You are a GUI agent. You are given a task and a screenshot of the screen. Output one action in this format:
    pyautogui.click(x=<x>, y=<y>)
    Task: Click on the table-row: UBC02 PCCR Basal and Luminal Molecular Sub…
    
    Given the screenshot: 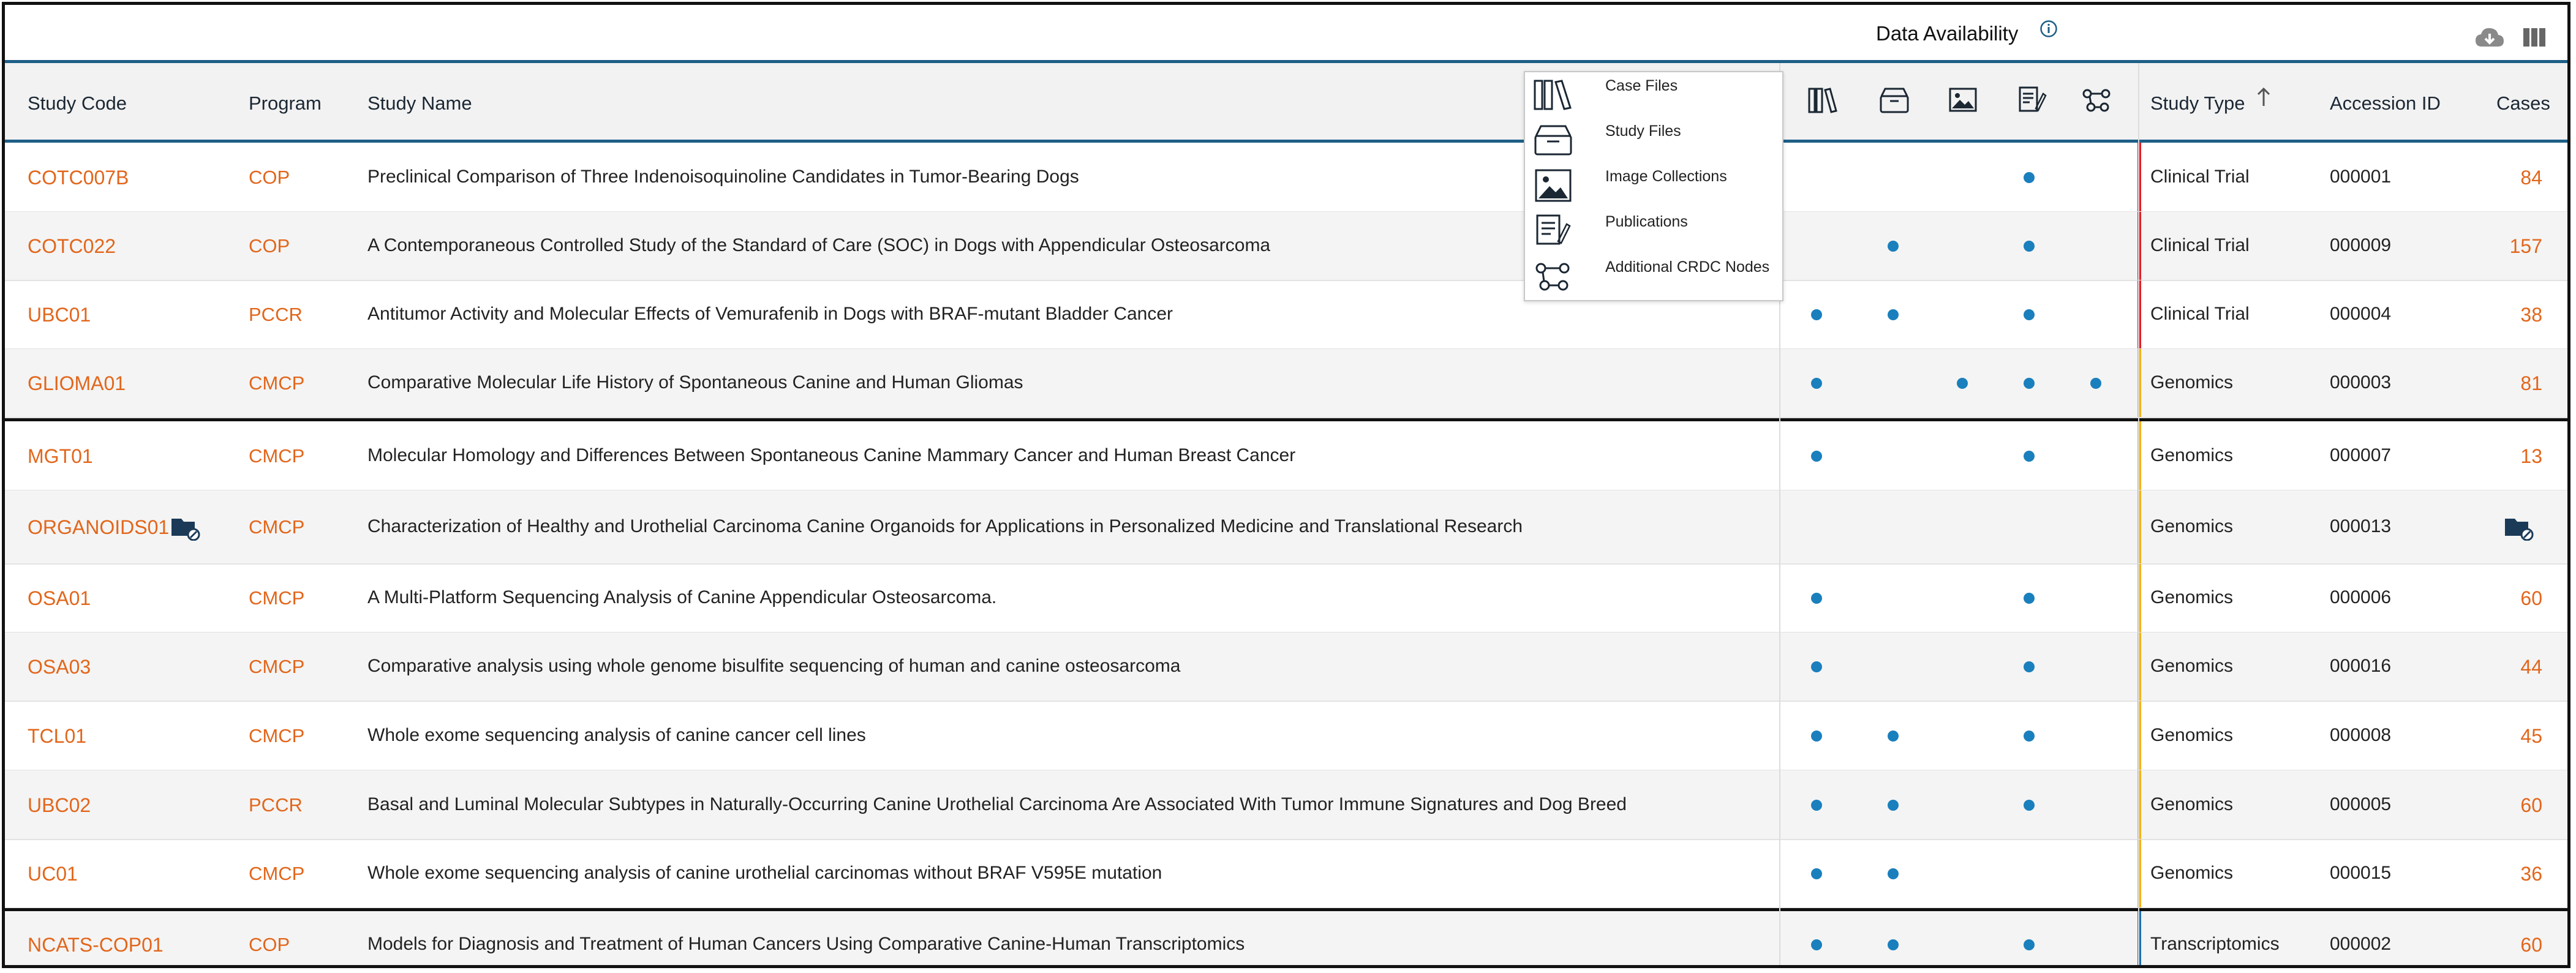 What is the action you would take?
    pyautogui.click(x=1286, y=805)
    